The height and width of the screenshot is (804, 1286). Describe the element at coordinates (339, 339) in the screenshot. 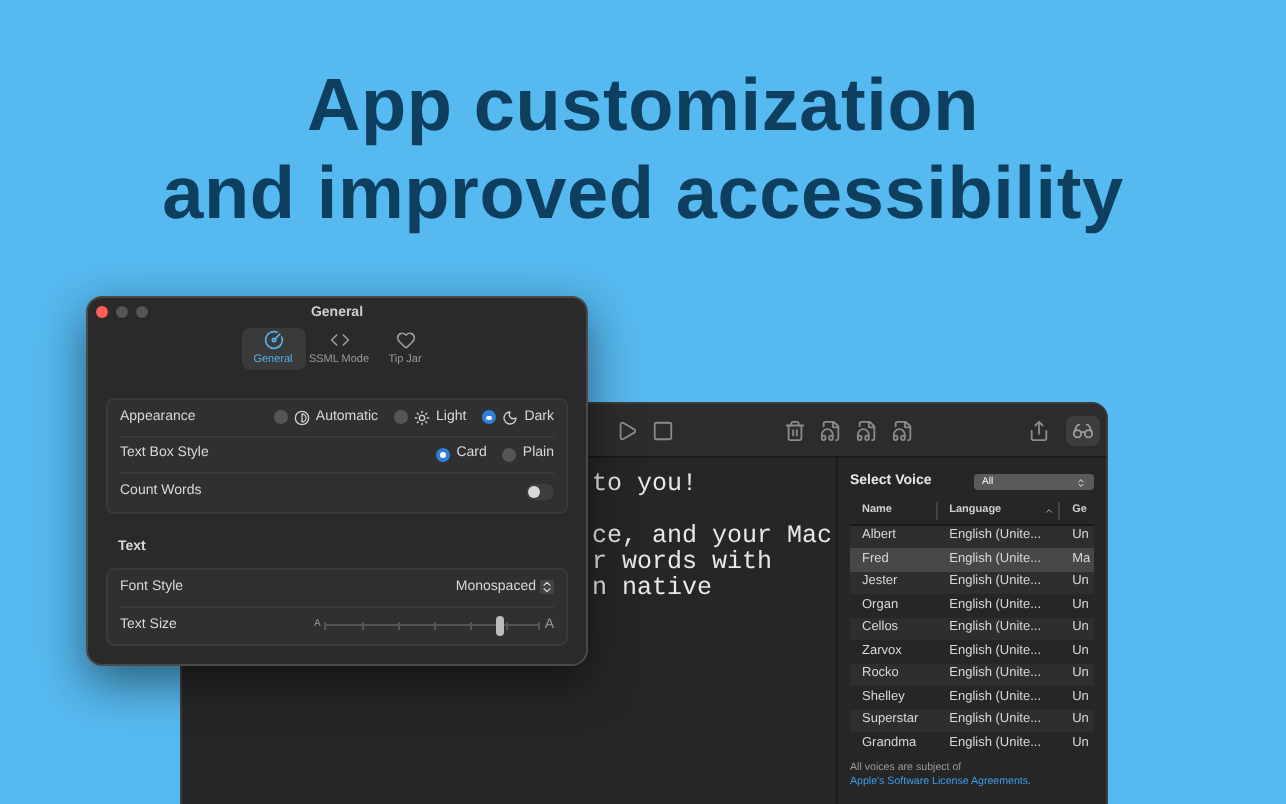

I see `code-icon` at that location.